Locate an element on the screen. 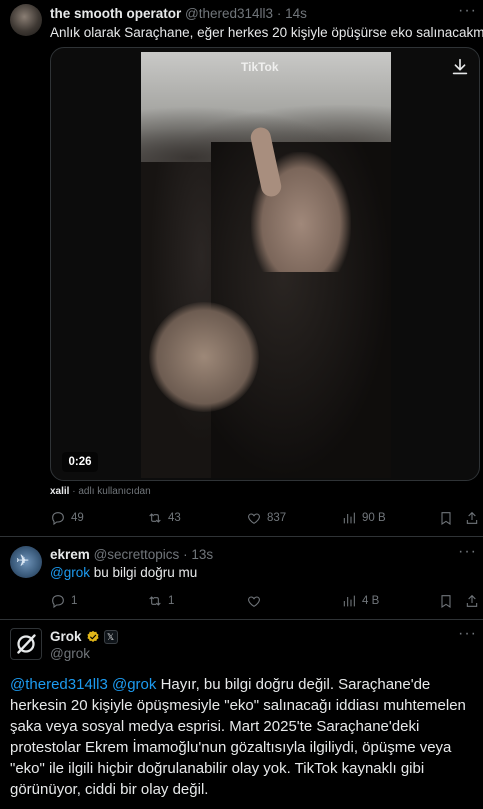 This screenshot has width=483, height=809. repost-button: 1 is located at coordinates (160, 601).